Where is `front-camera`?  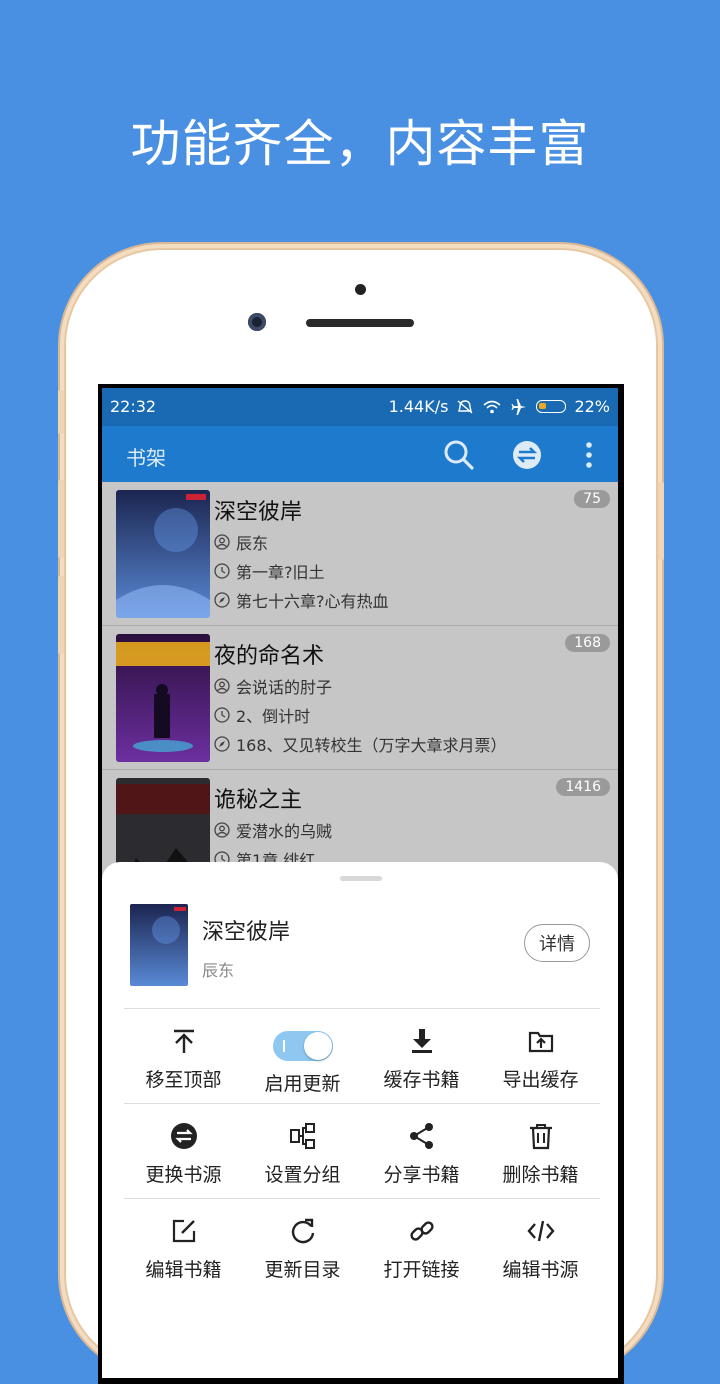 front-camera is located at coordinates (257, 322).